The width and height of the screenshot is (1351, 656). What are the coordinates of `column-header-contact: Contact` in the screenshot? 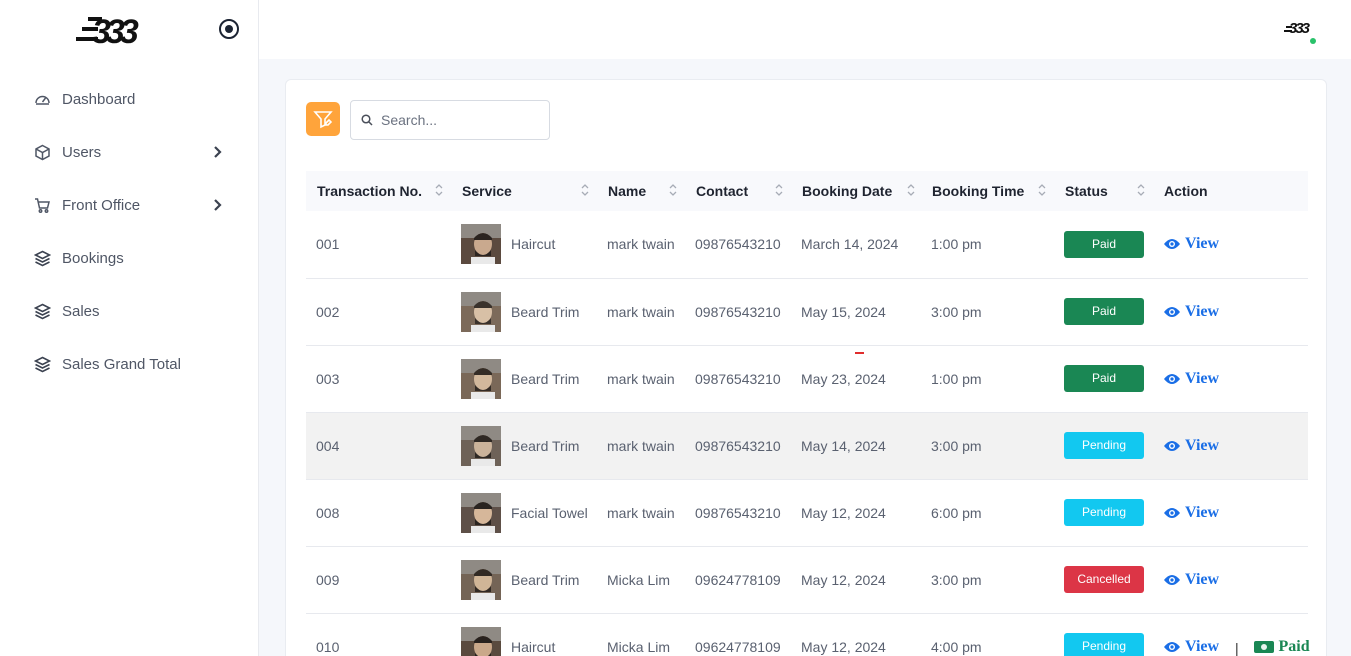 It's located at (738, 191).